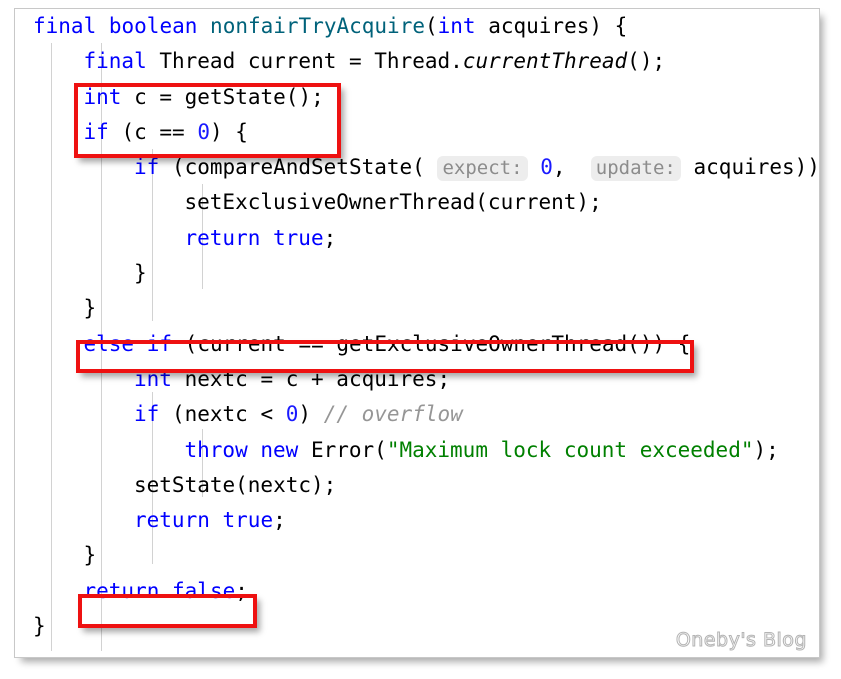  What do you see at coordinates (756, 167) in the screenshot?
I see `code-token: acquires)) {` at bounding box center [756, 167].